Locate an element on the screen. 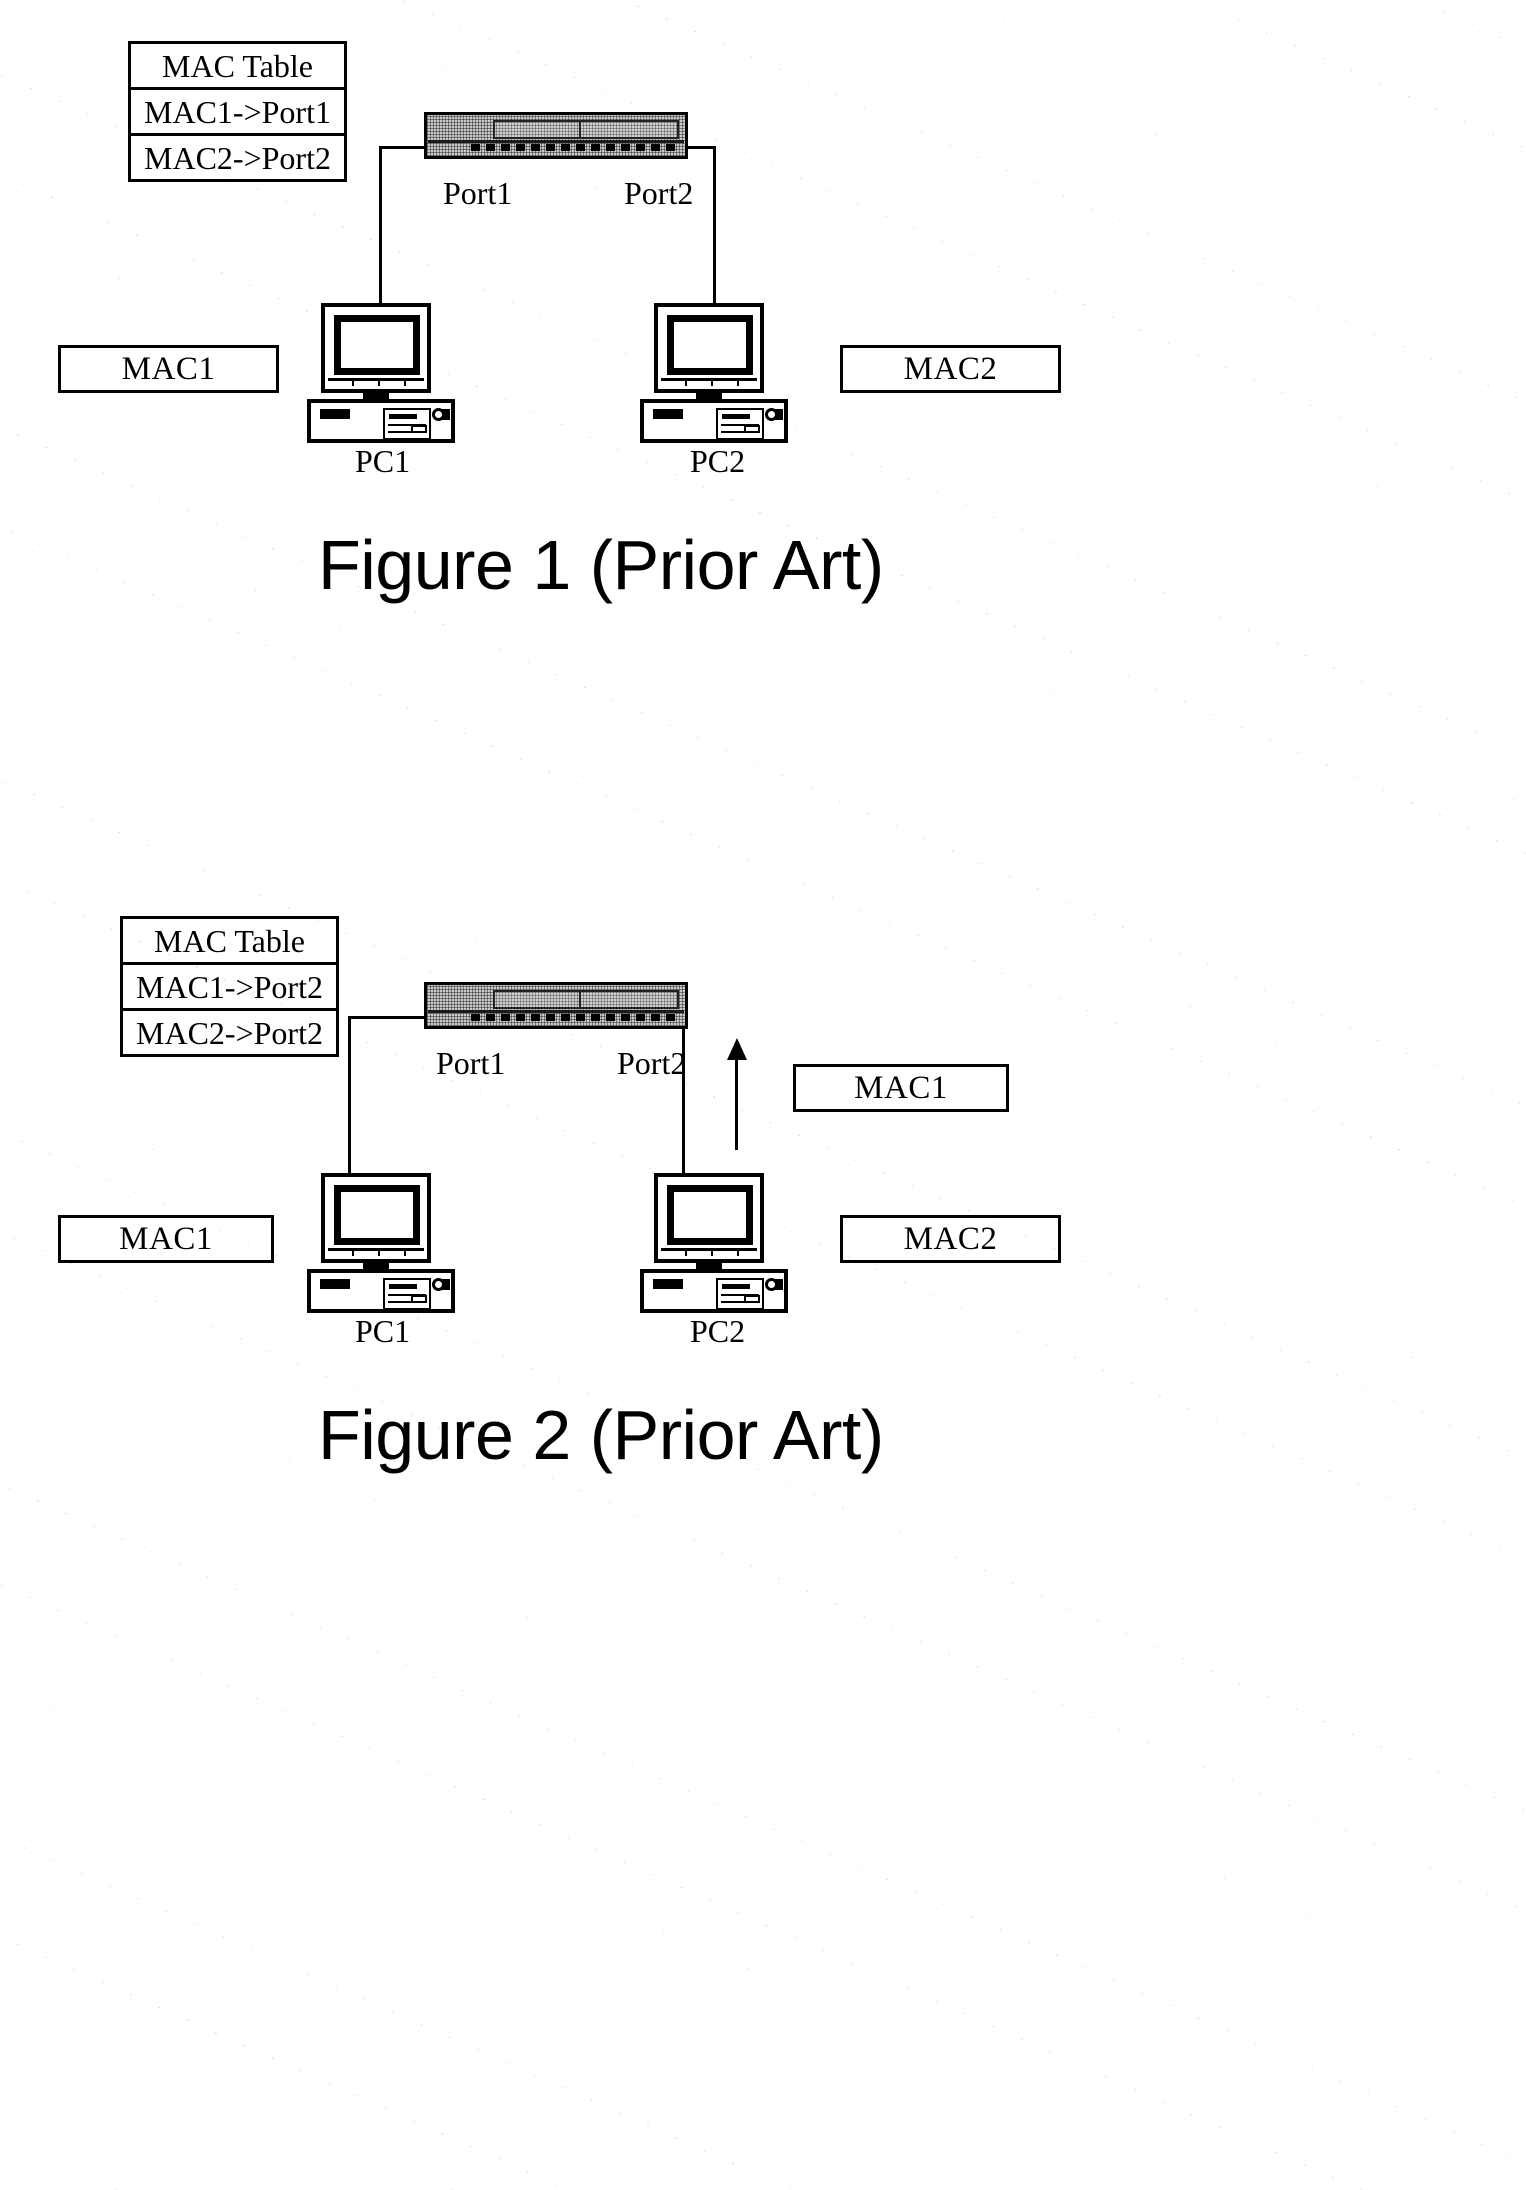 This screenshot has width=1526, height=2190. figure2-port2-label: Port2 is located at coordinates (652, 1063).